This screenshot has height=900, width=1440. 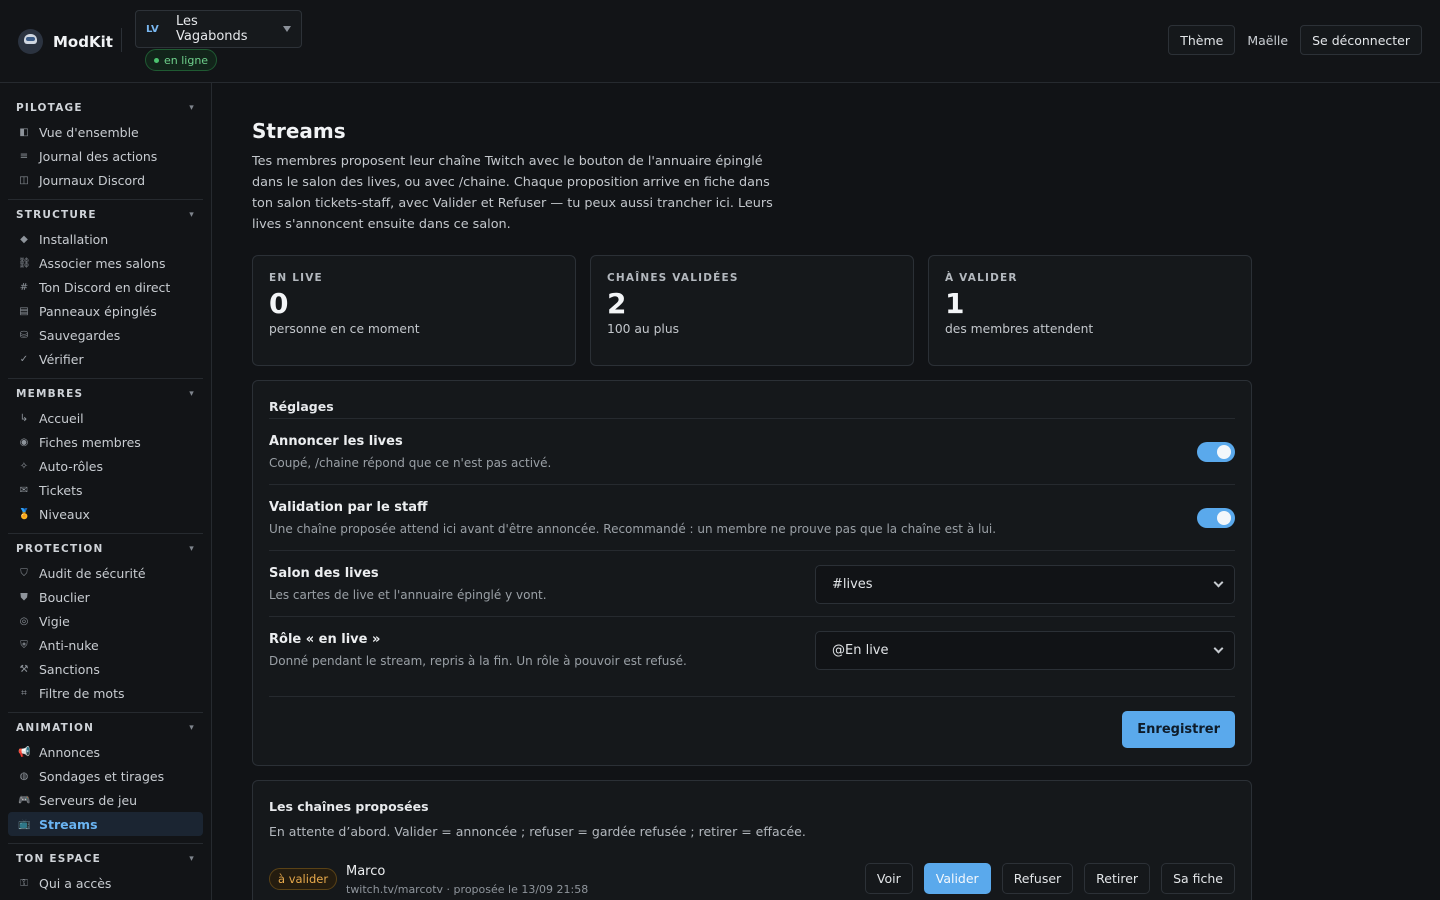 I want to click on setting-label: Salon des lives, so click(x=324, y=573).